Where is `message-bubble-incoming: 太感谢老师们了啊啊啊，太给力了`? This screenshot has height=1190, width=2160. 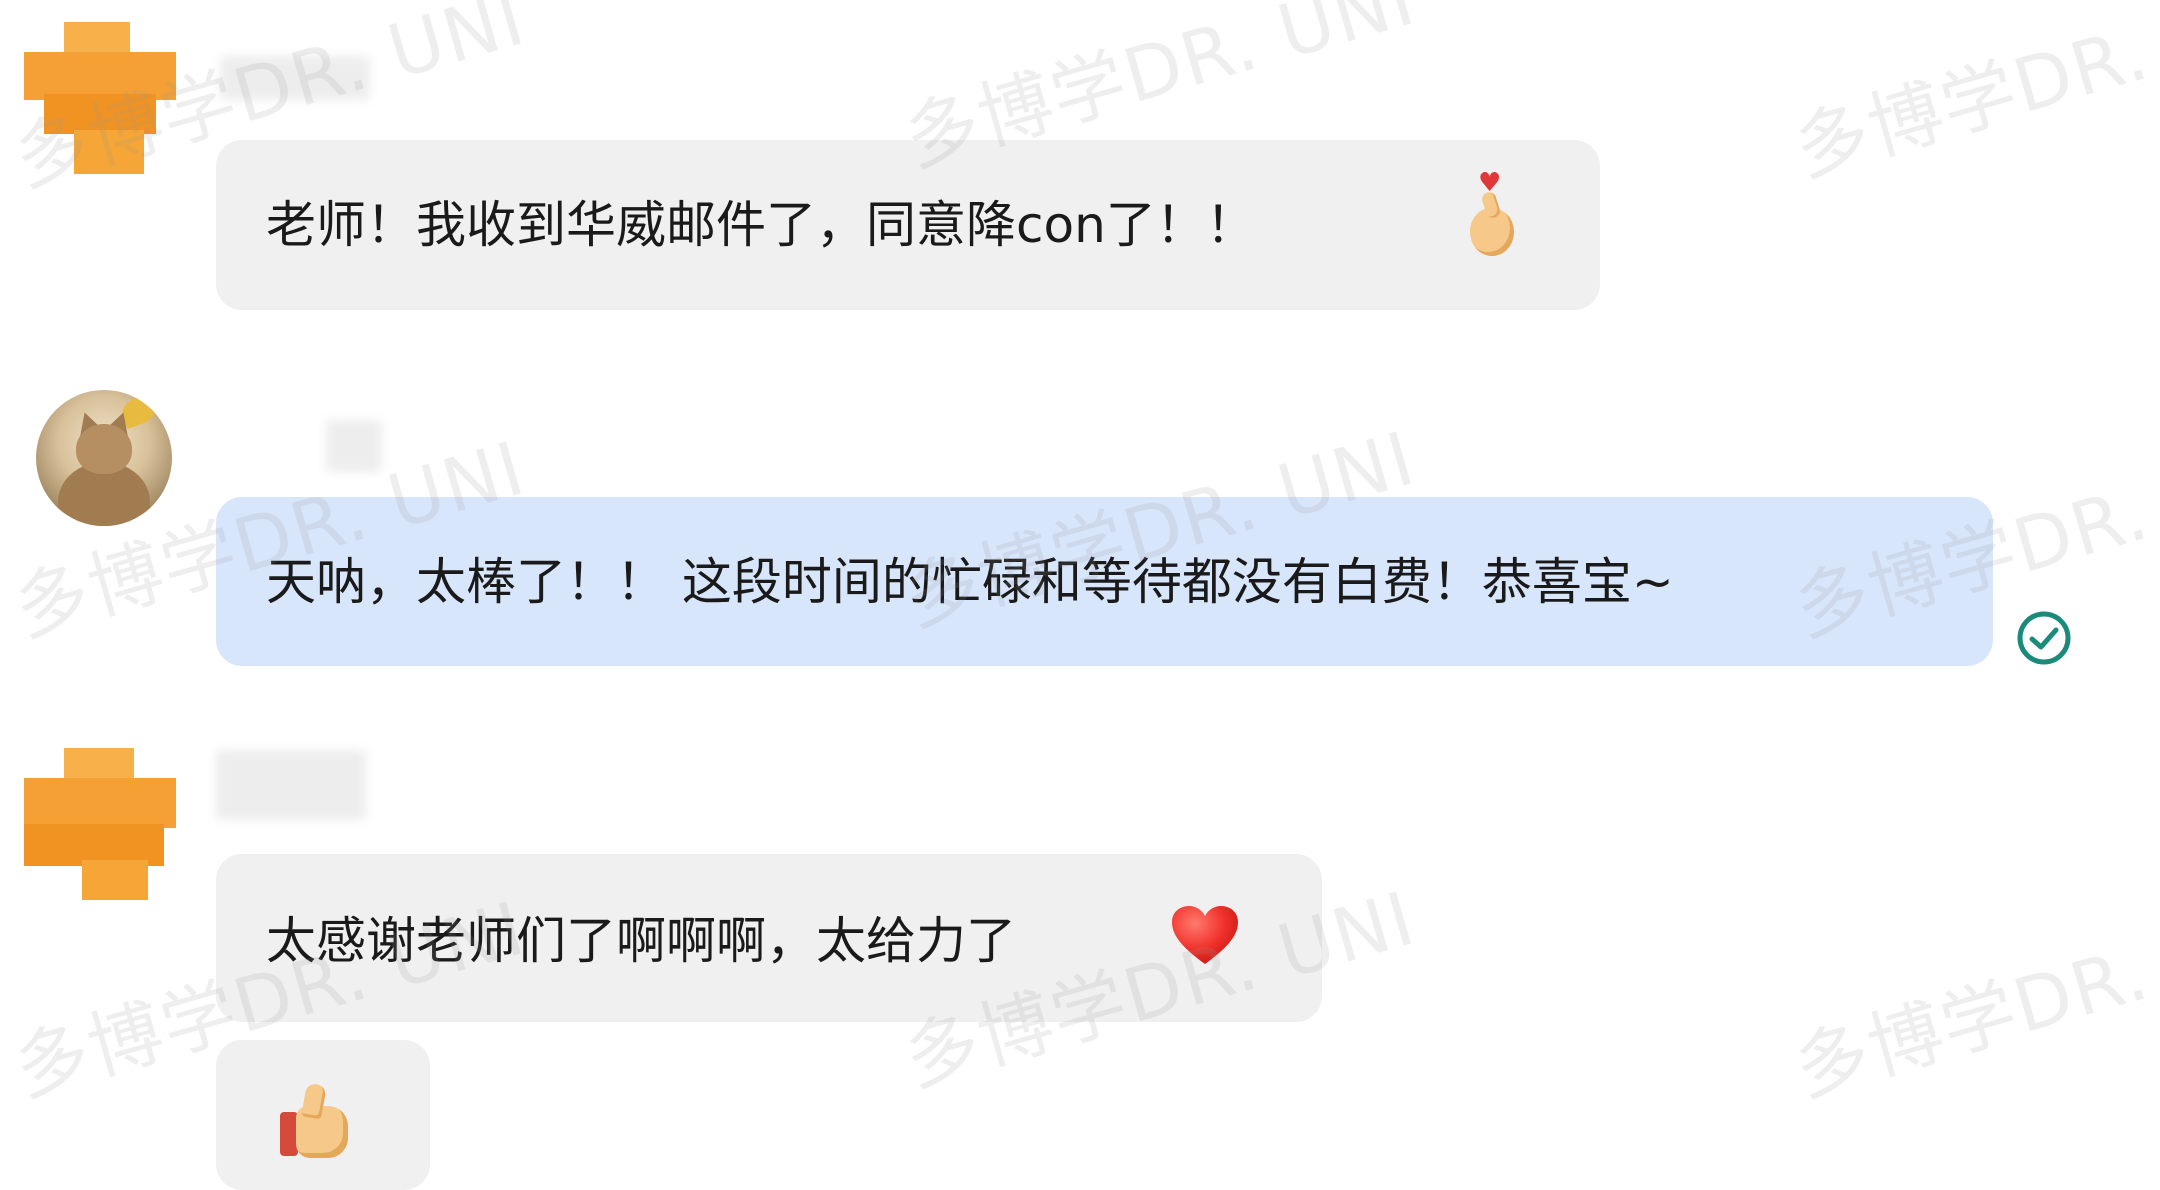 message-bubble-incoming: 太感谢老师们了啊啊啊，太给力了 is located at coordinates (769, 938).